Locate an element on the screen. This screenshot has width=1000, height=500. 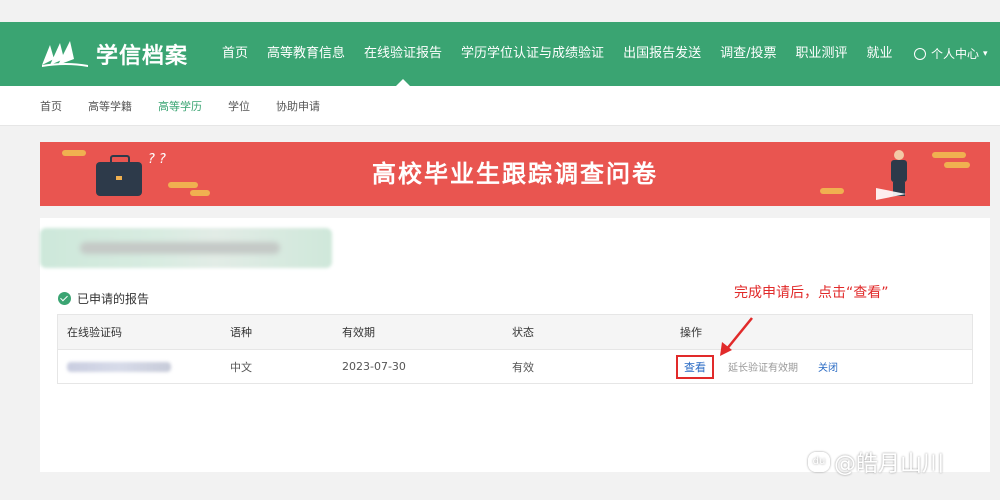
view-report-button: 查看 is located at coordinates (695, 366).